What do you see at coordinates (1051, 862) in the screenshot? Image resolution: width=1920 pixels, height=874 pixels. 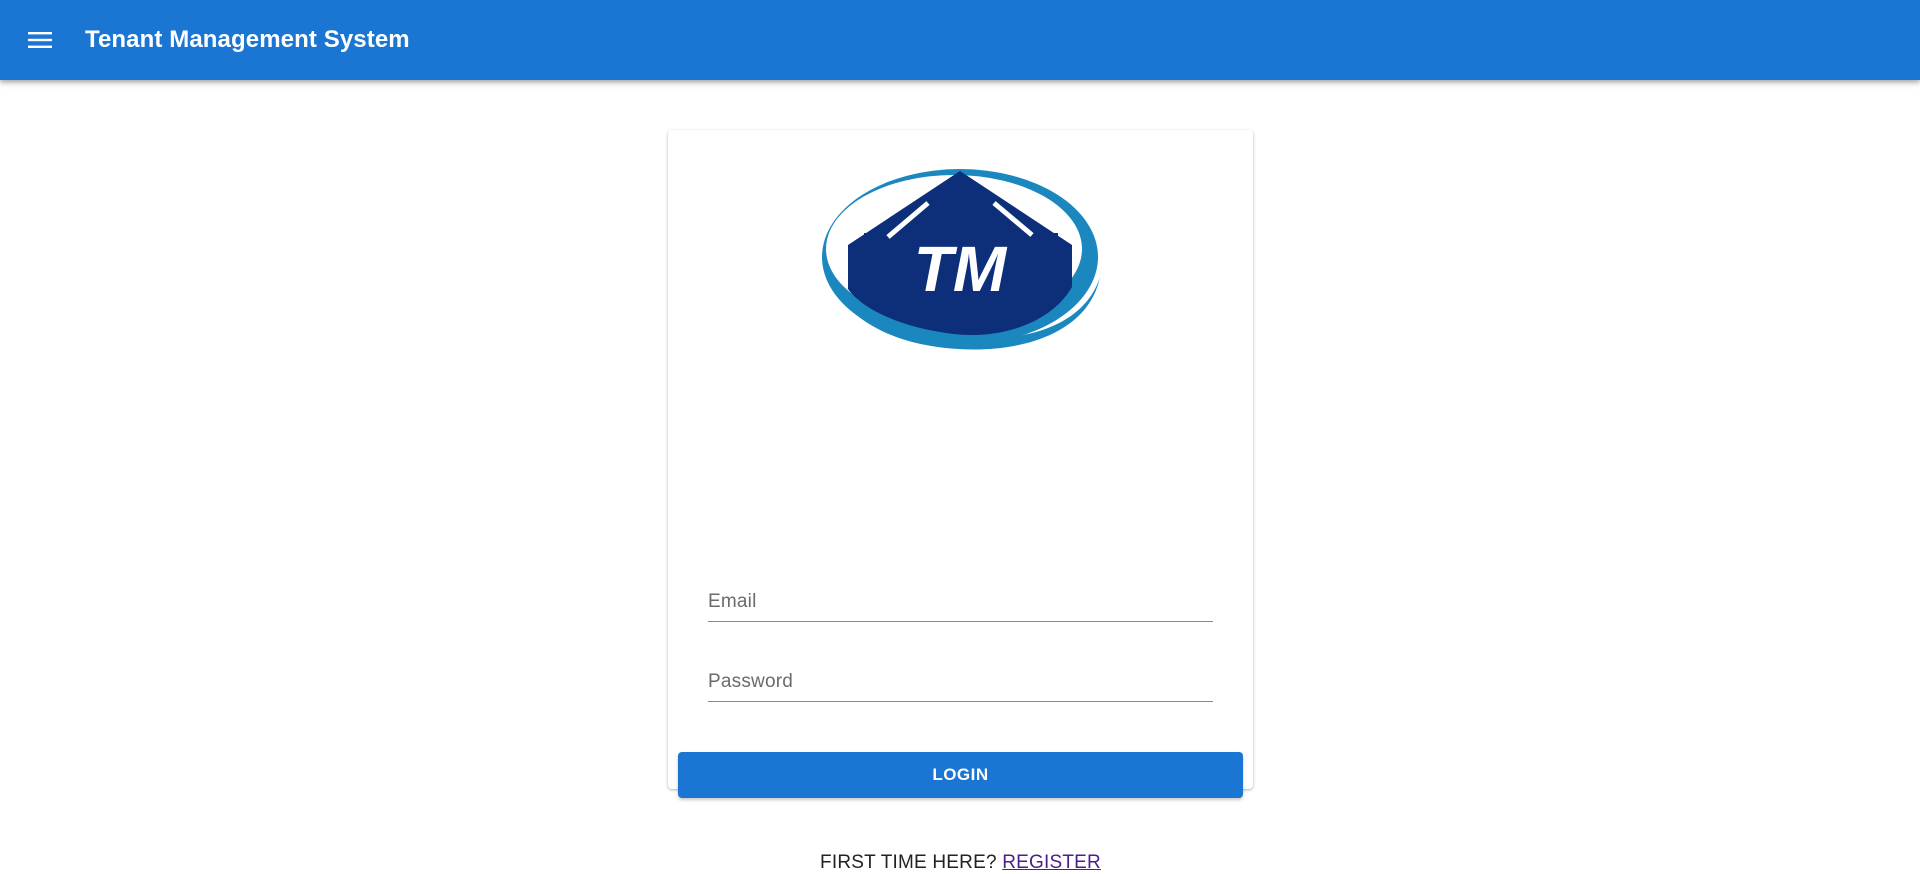 I see `register-link: REGISTER` at bounding box center [1051, 862].